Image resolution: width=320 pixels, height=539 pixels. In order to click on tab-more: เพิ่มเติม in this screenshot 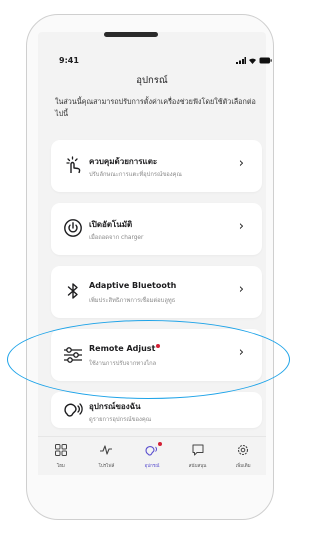, I will do `click(243, 456)`.